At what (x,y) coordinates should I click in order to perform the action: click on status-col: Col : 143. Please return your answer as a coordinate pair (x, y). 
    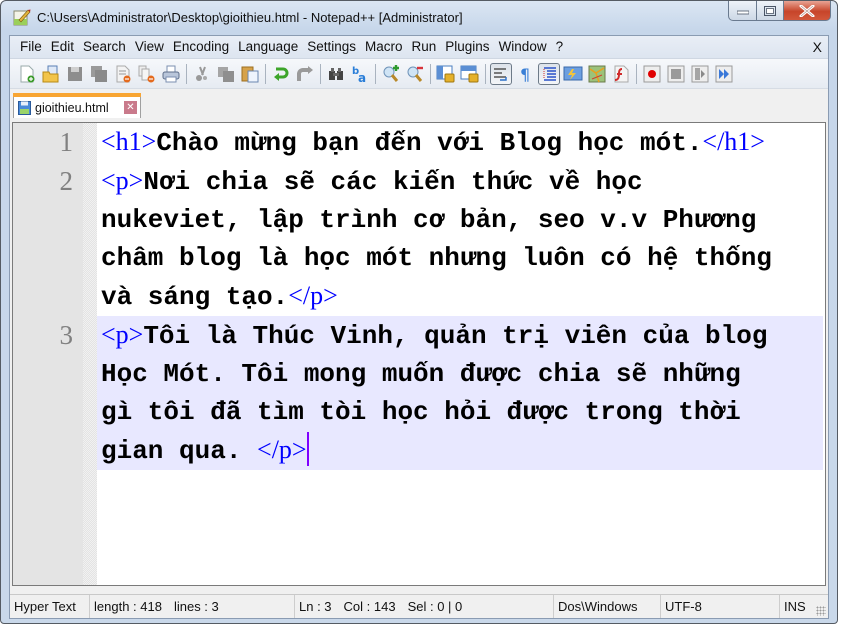
    Looking at the image, I should click on (369, 606).